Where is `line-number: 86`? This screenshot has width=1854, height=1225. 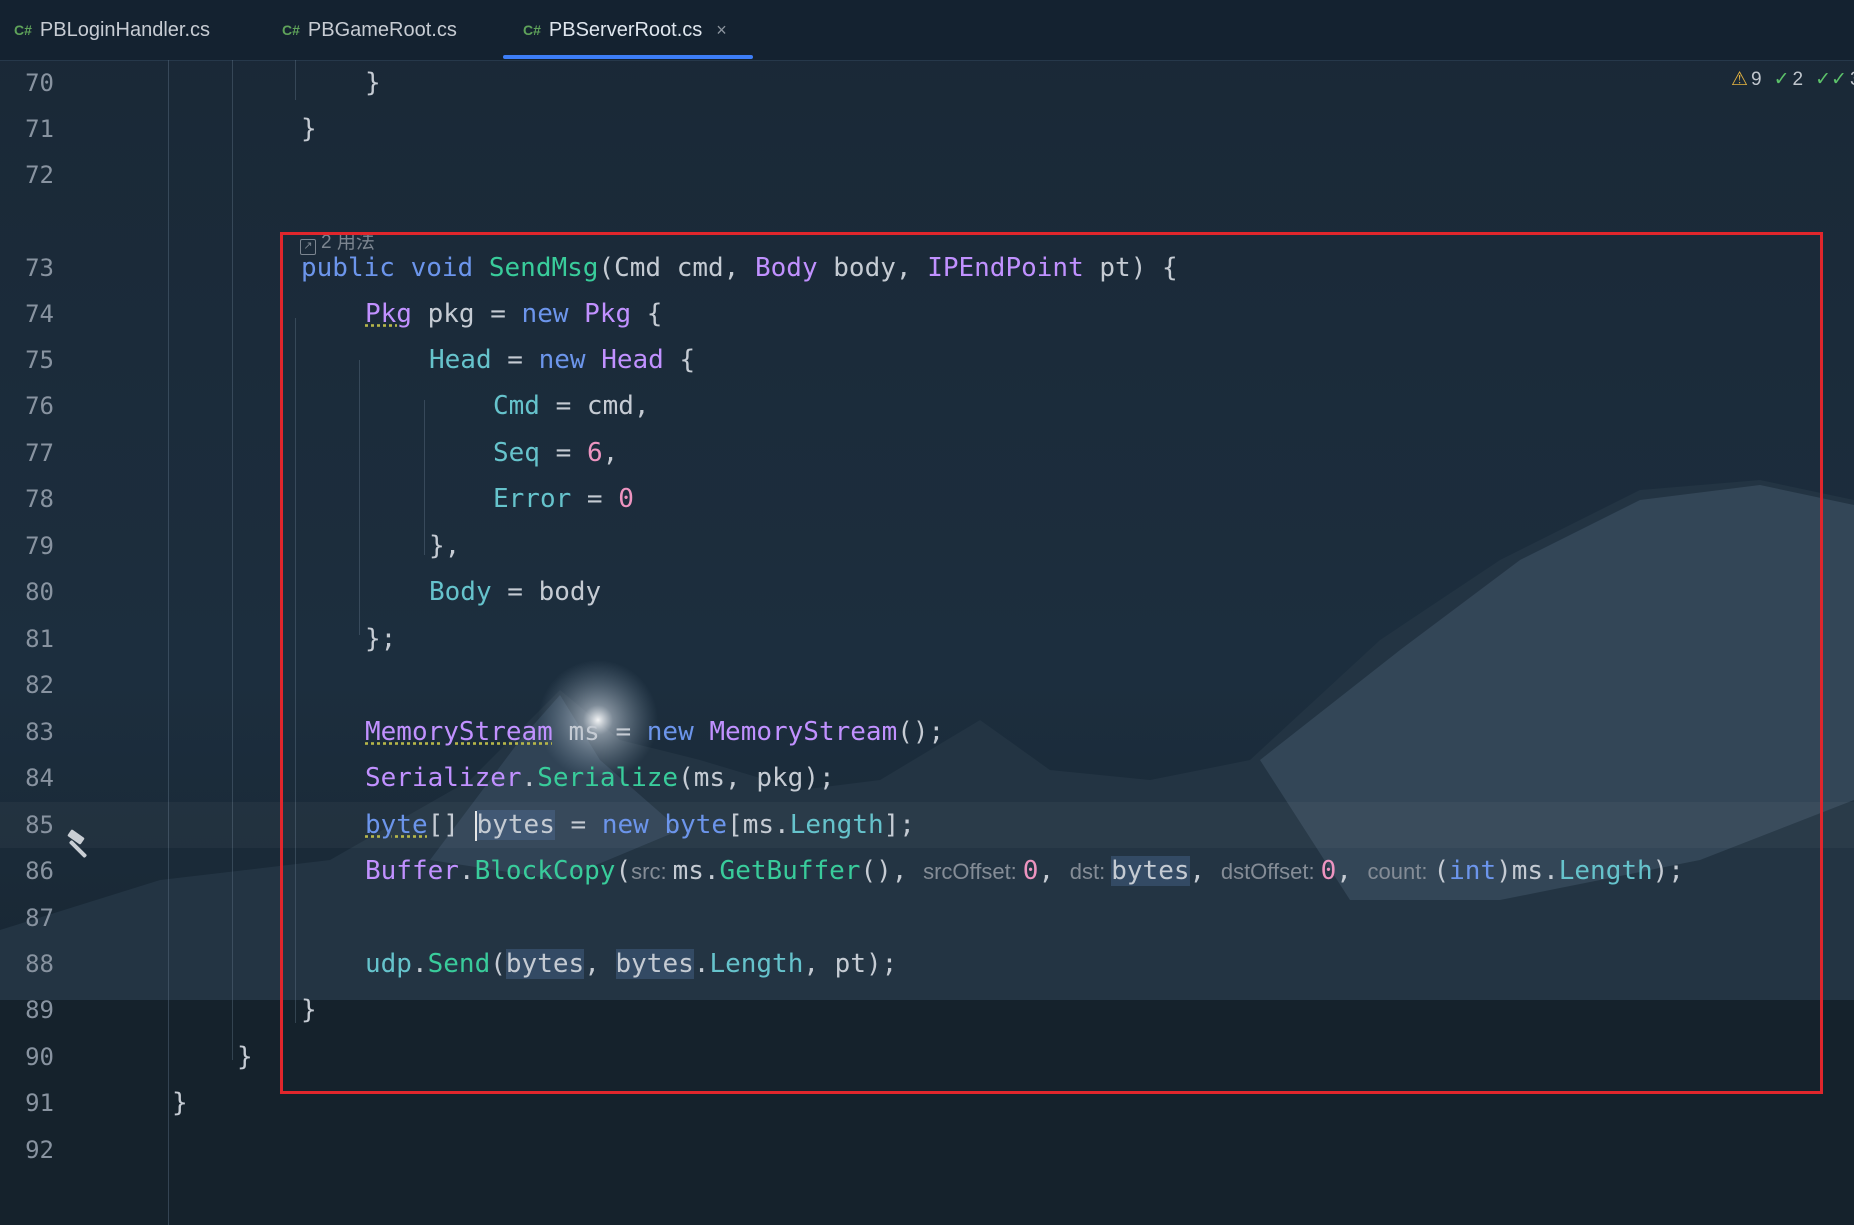
line-number: 86 is located at coordinates (39, 871).